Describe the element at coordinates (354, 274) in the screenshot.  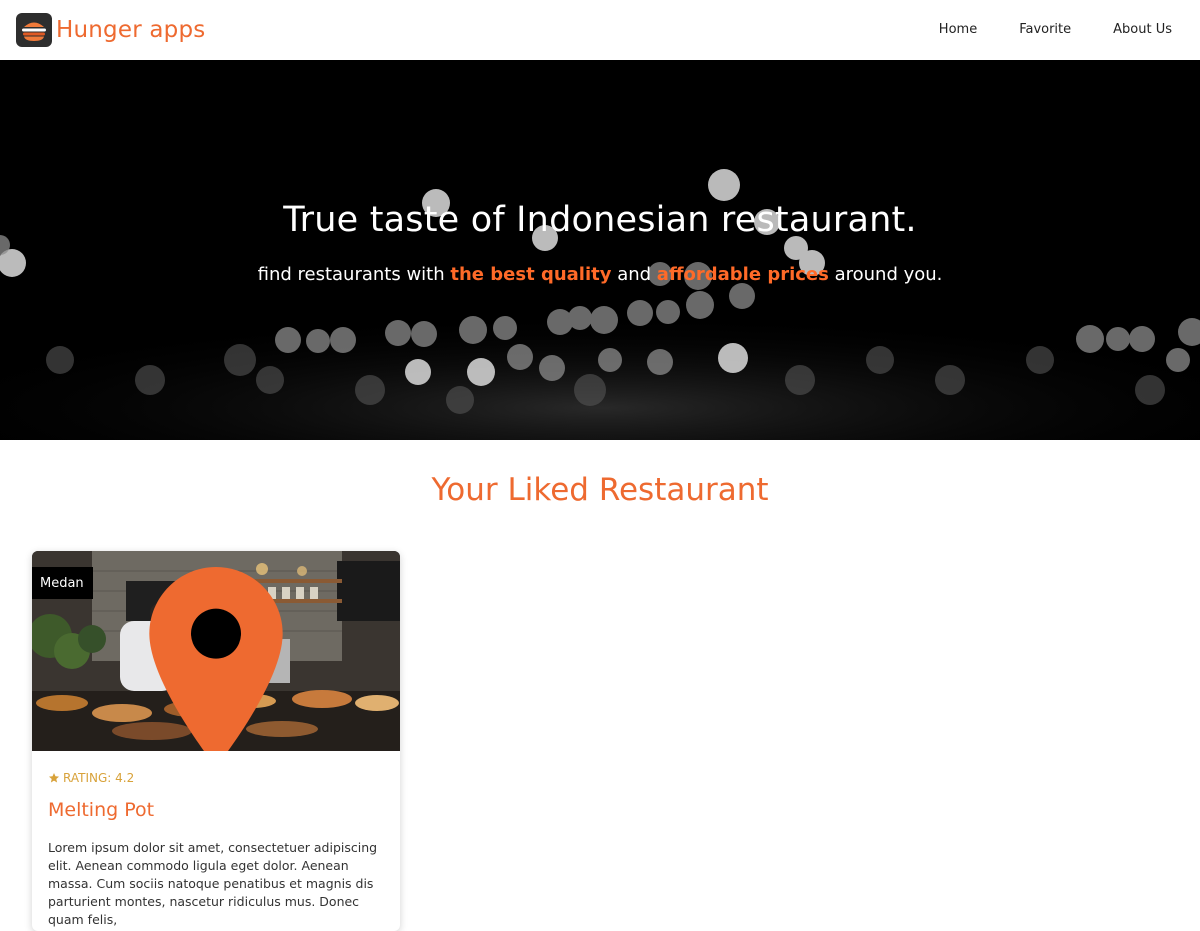
I see `tagline-text: find restaurants with` at that location.